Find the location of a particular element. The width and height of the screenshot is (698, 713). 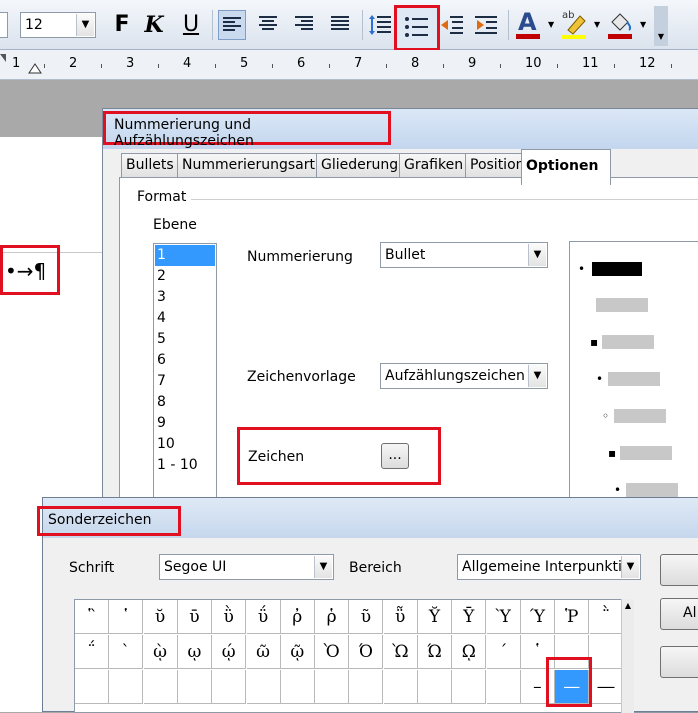

font-size-combo: 12 ▼ is located at coordinates (58, 25).